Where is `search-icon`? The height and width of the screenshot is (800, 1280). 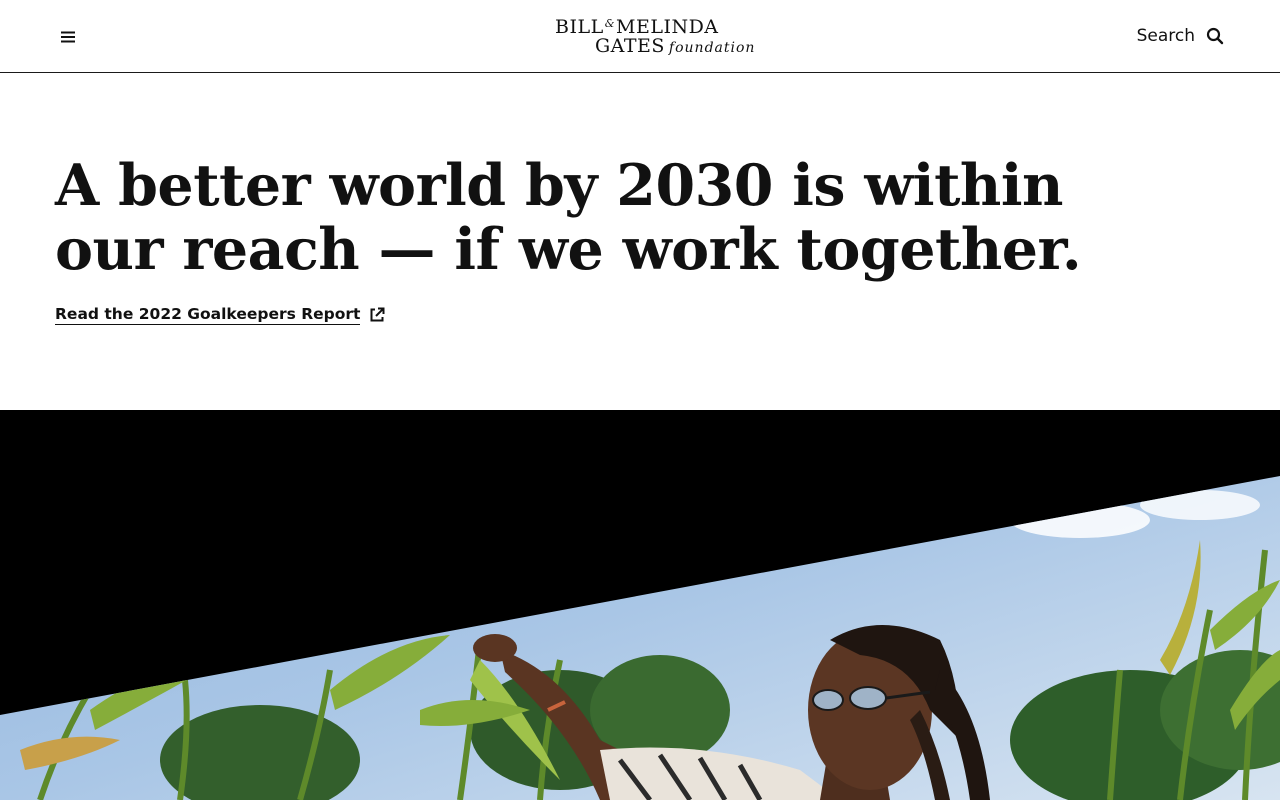 search-icon is located at coordinates (1215, 36).